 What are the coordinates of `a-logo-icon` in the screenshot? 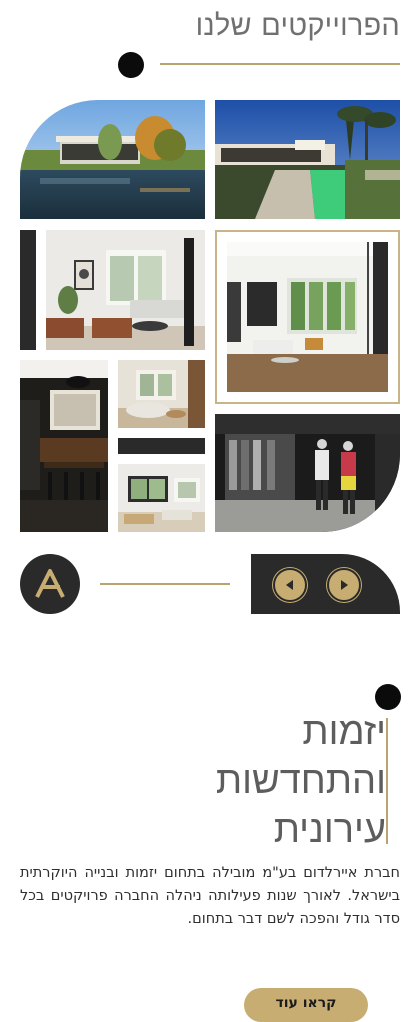 It's located at (50, 583).